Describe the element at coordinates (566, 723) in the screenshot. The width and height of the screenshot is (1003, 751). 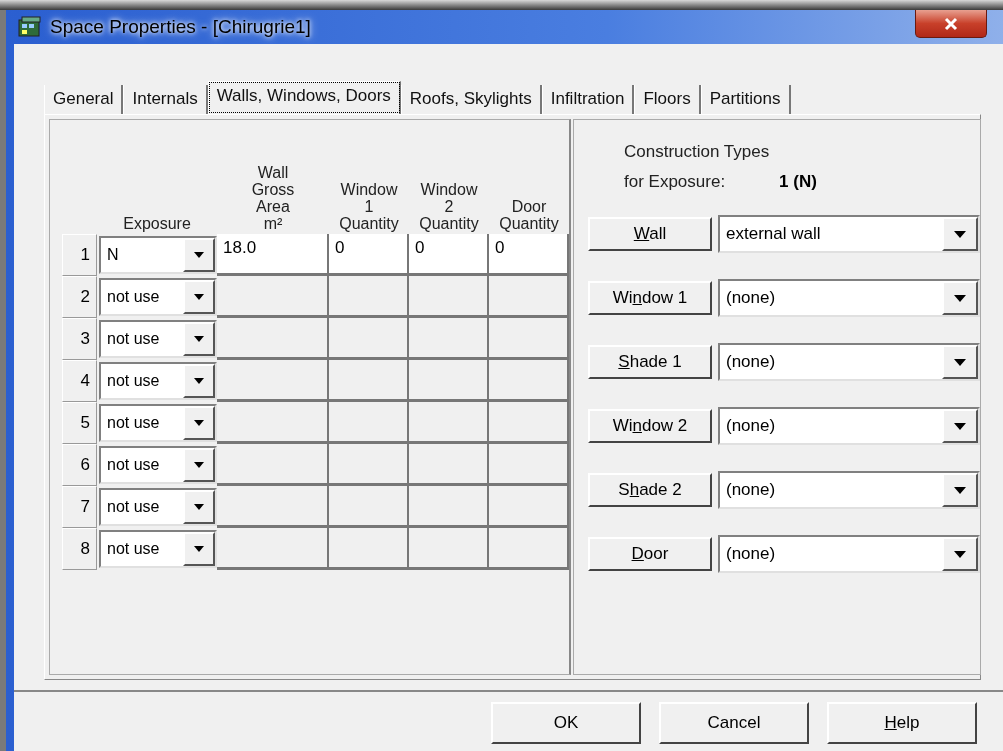
I see `dialog-button: OK` at that location.